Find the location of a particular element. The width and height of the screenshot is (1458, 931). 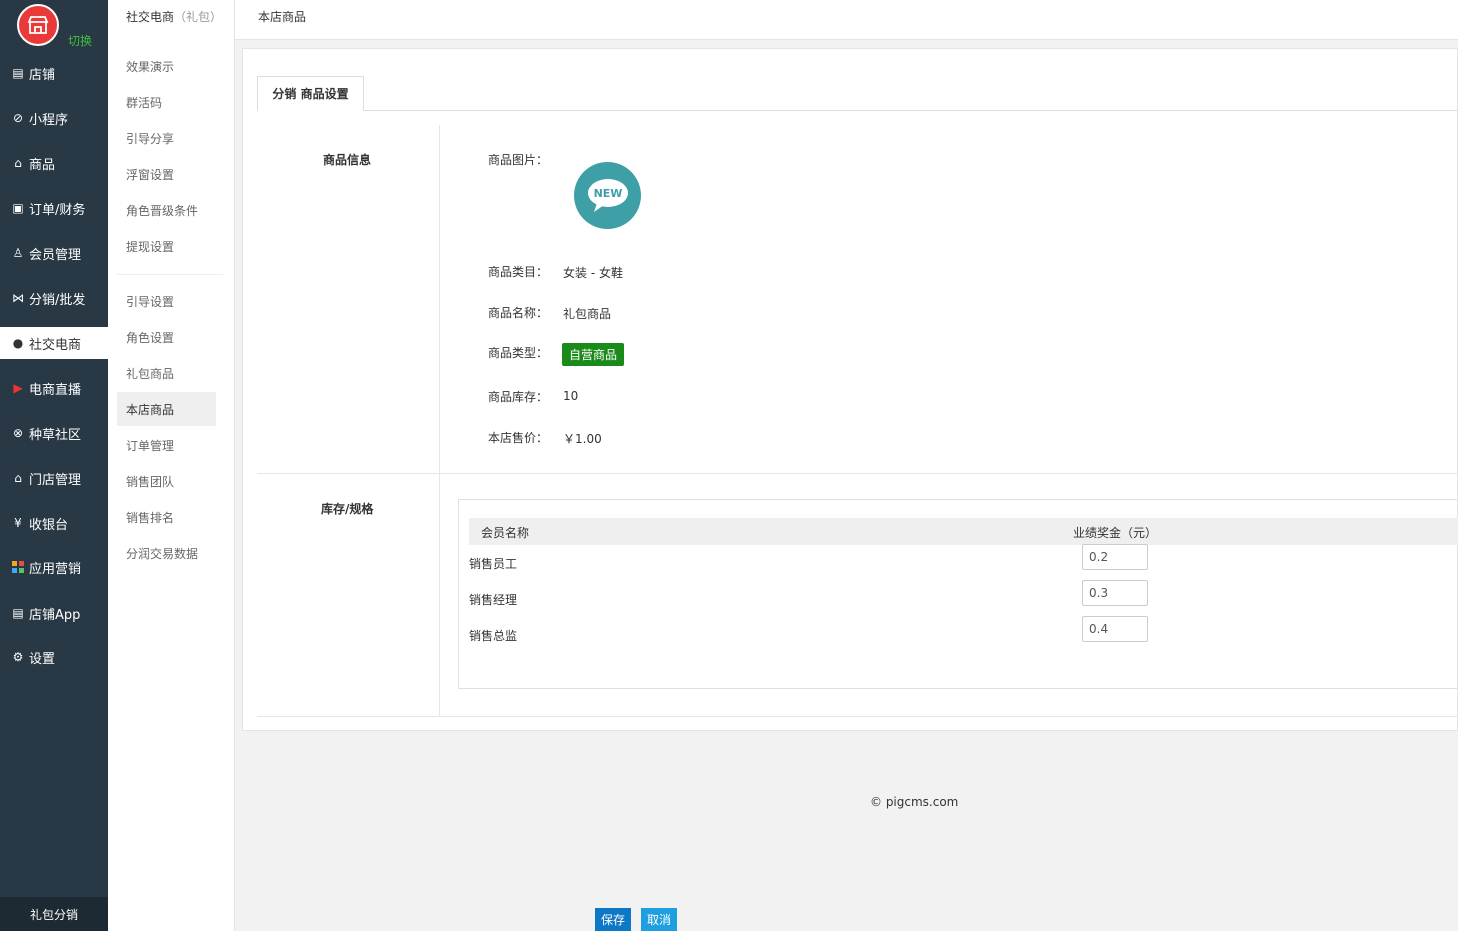

product-image: NEW is located at coordinates (607, 195).